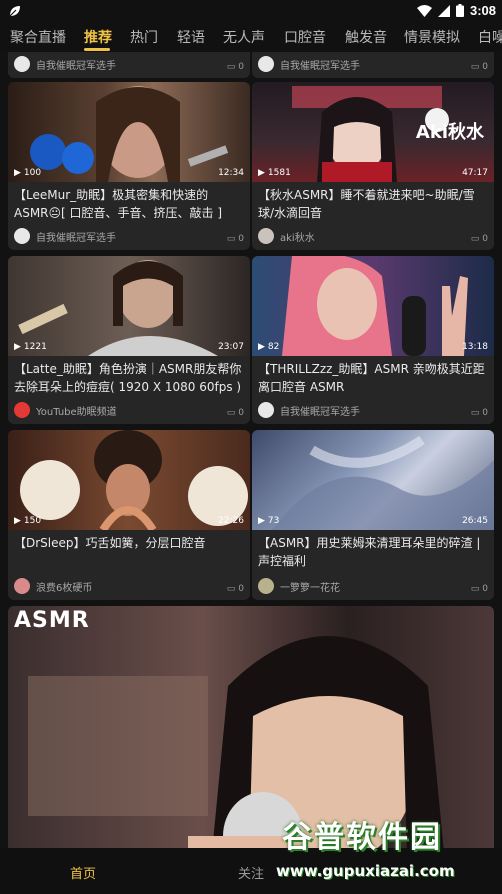 The height and width of the screenshot is (894, 502). Describe the element at coordinates (424, 10) in the screenshot. I see `wifi-icon` at that location.